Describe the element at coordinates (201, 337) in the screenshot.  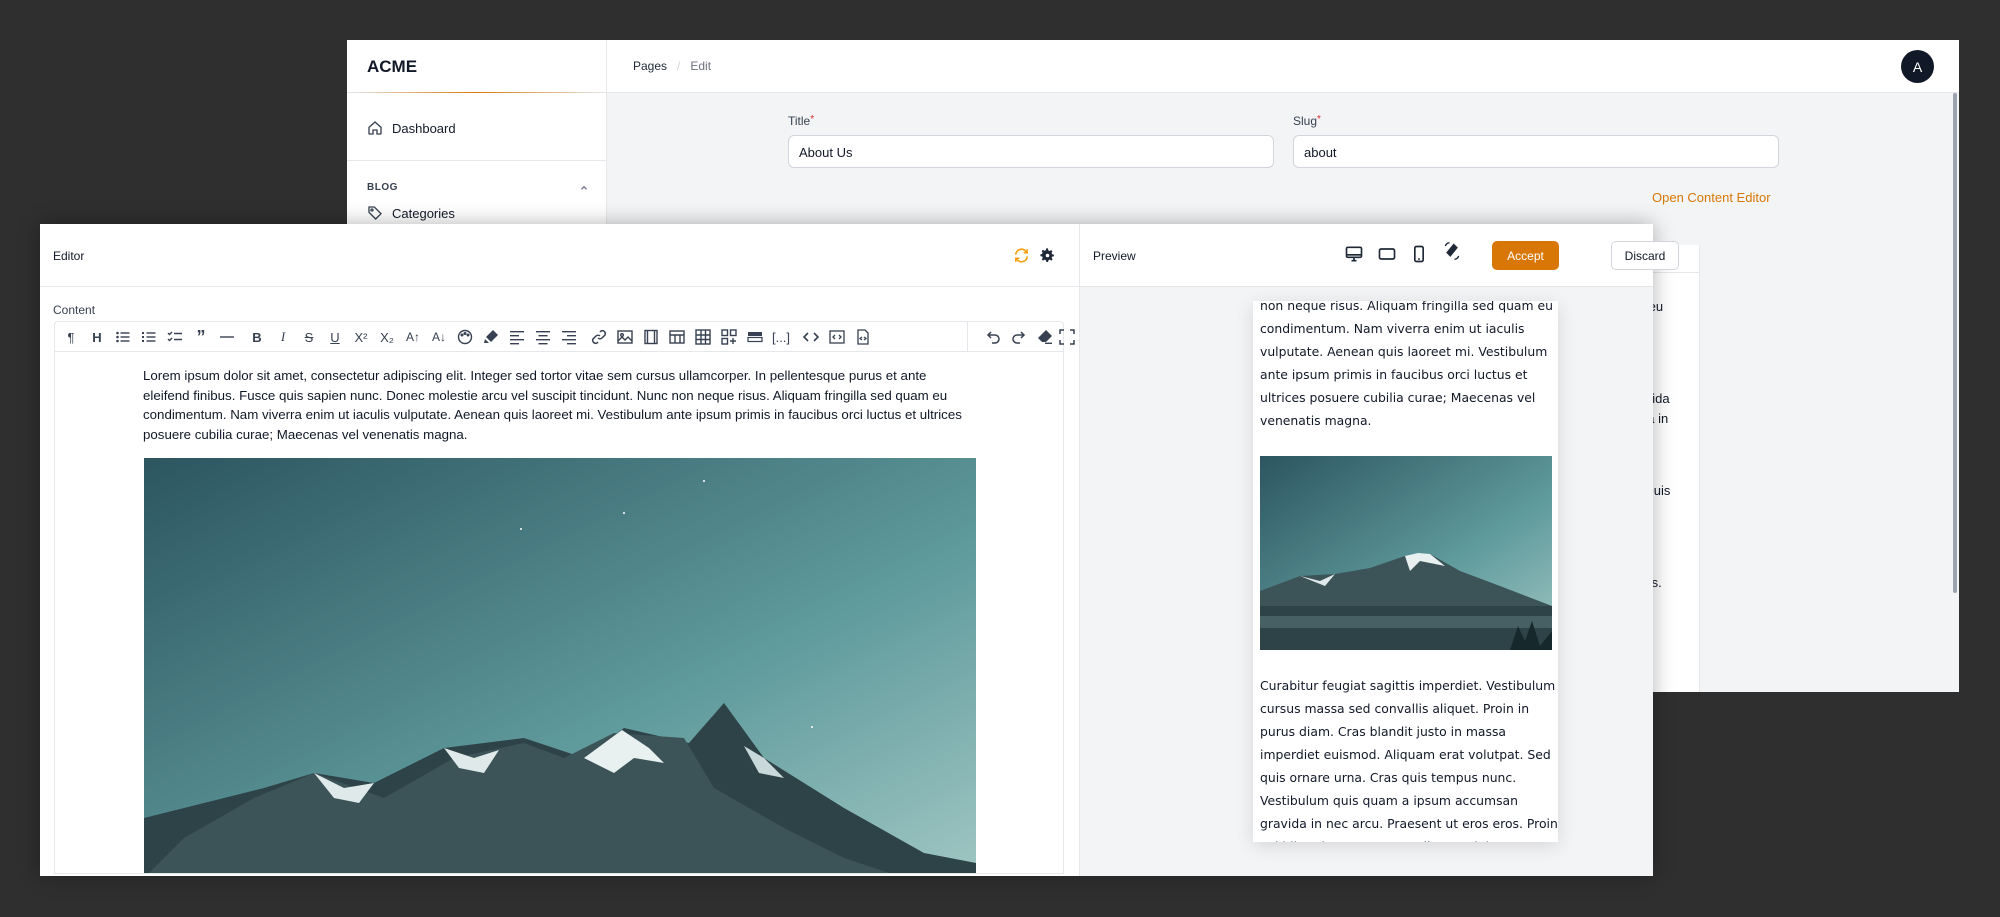
I see `blockquote-icon: ”` at that location.